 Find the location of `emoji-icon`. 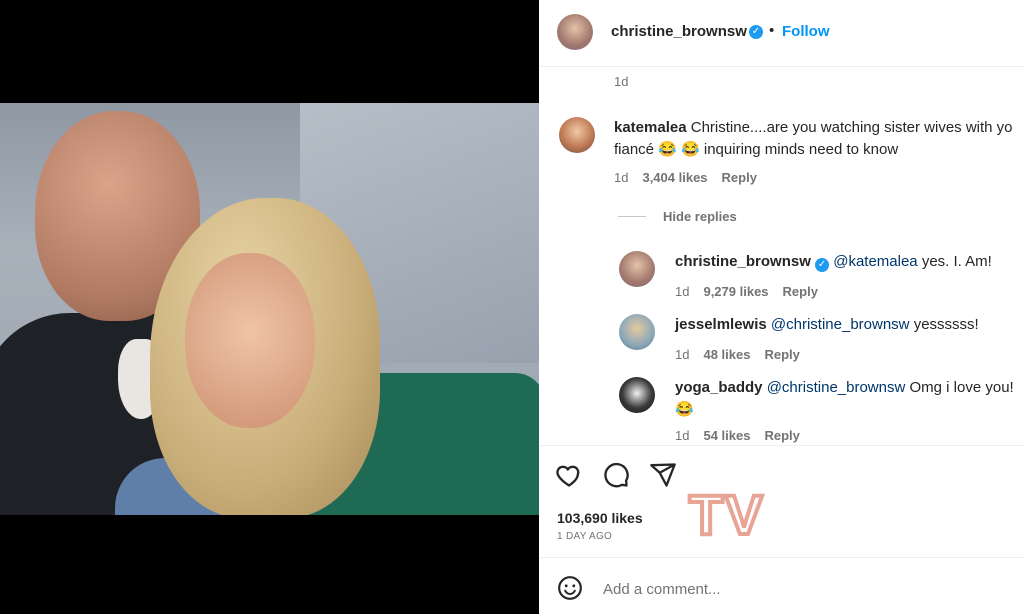

emoji-icon is located at coordinates (570, 588).